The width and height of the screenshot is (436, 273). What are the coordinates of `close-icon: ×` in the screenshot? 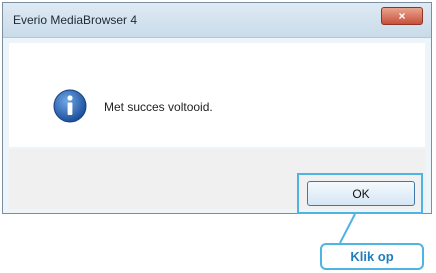 It's located at (402, 16).